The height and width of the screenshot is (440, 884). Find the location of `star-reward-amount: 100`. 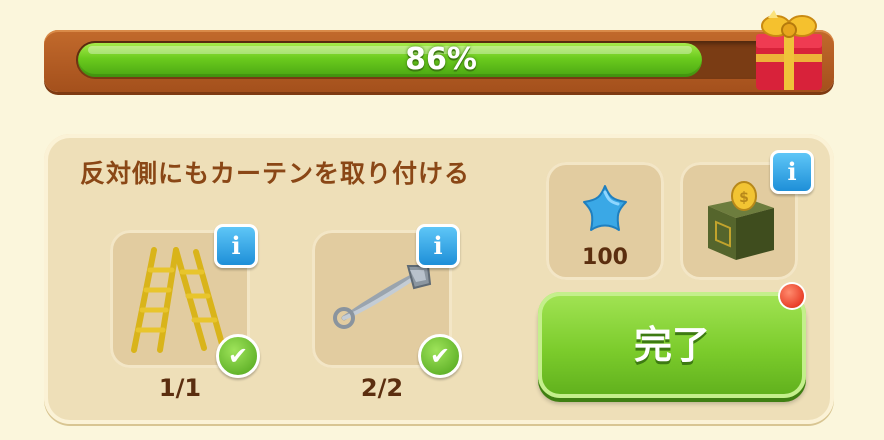

star-reward-amount: 100 is located at coordinates (605, 257).